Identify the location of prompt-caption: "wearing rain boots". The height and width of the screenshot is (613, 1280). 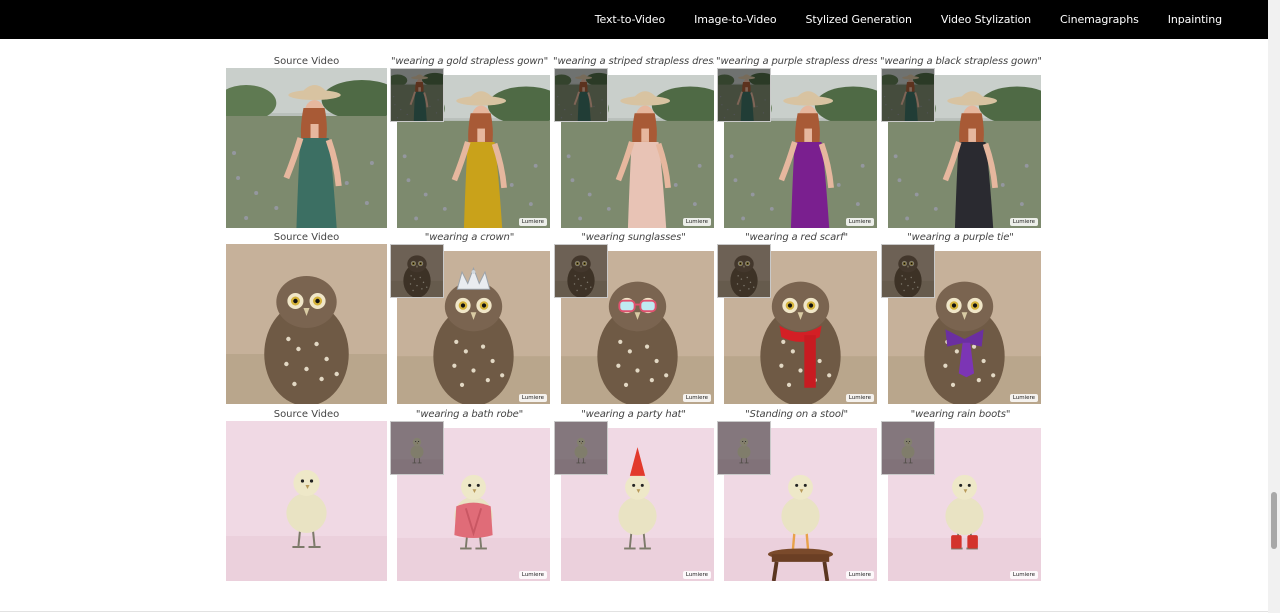
(960, 414).